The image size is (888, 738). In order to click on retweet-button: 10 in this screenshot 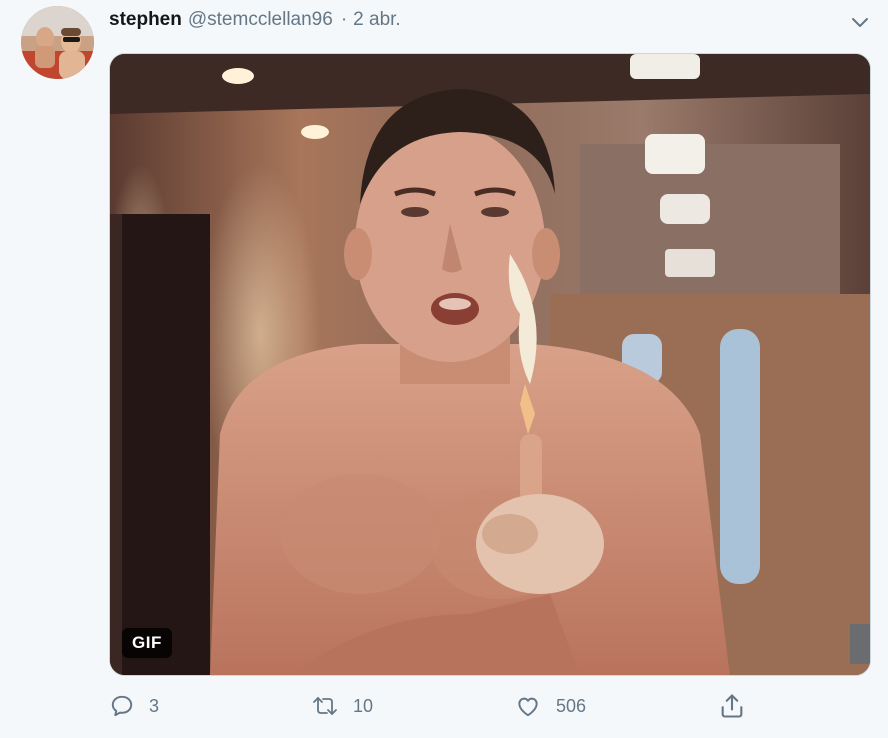, I will do `click(342, 706)`.